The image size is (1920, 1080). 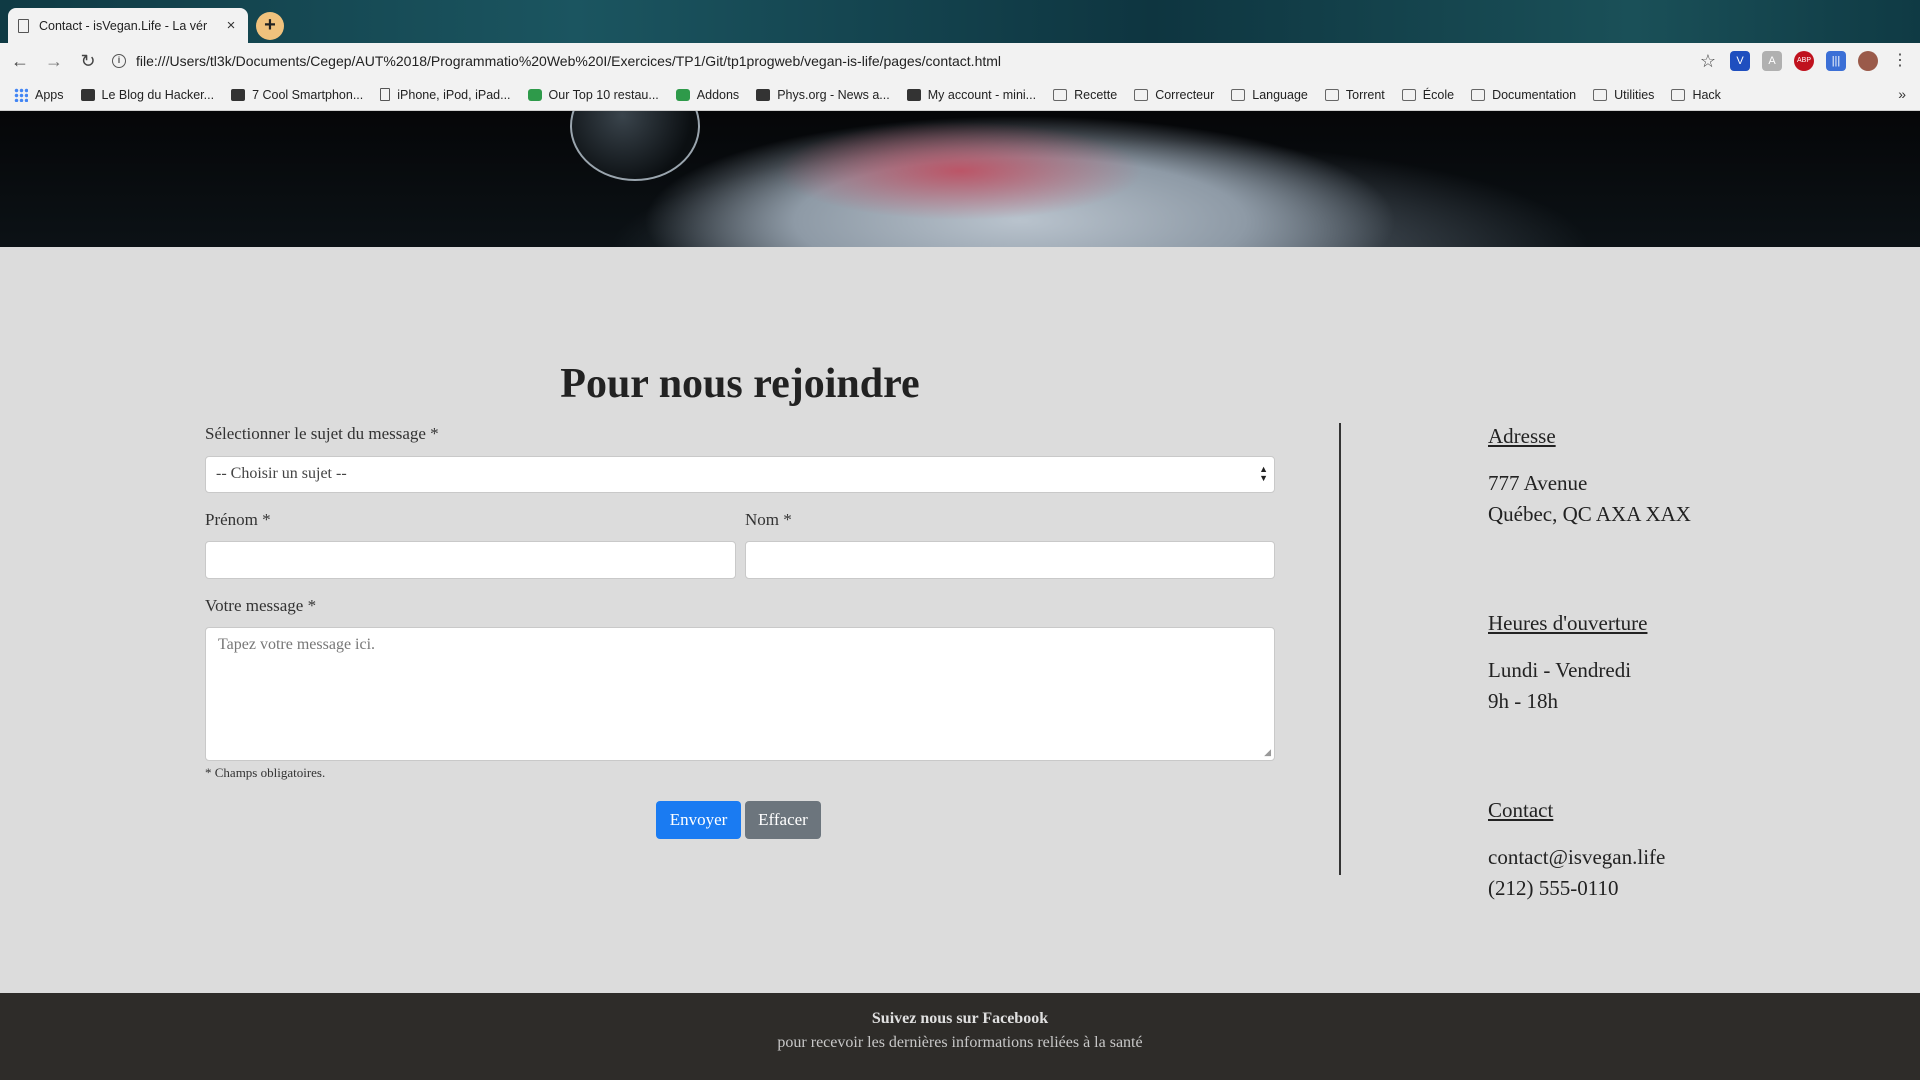 What do you see at coordinates (1521, 810) in the screenshot?
I see `contact-heading: Contact` at bounding box center [1521, 810].